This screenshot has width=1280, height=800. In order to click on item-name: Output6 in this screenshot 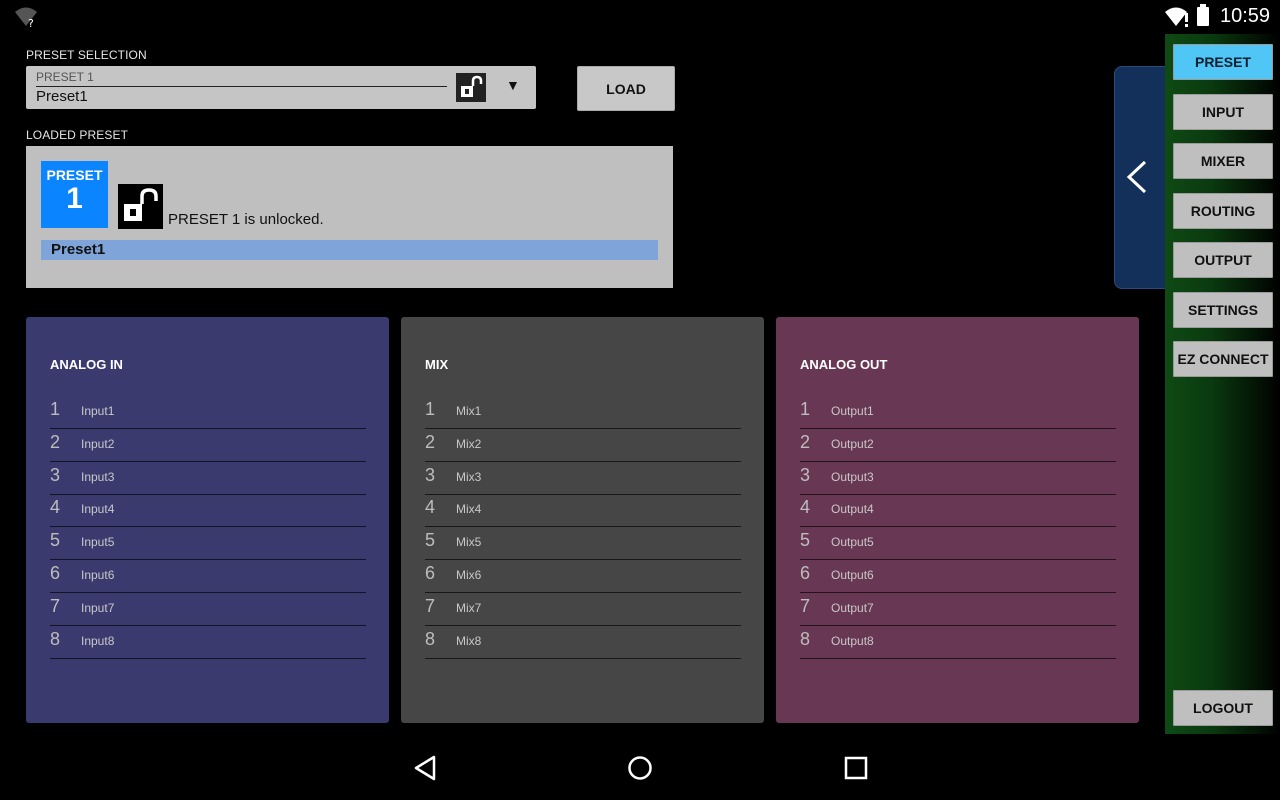, I will do `click(852, 574)`.